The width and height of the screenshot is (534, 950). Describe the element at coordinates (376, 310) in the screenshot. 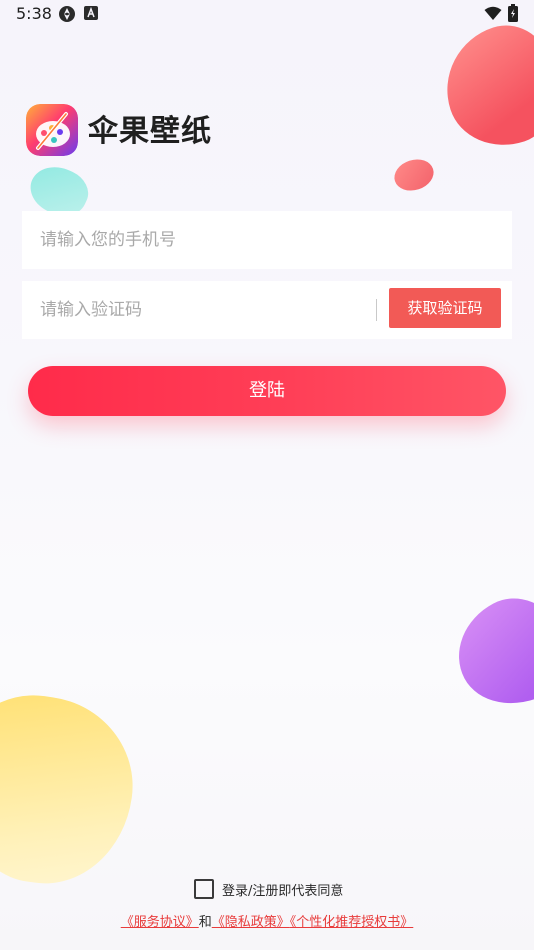

I see `code-divider` at that location.